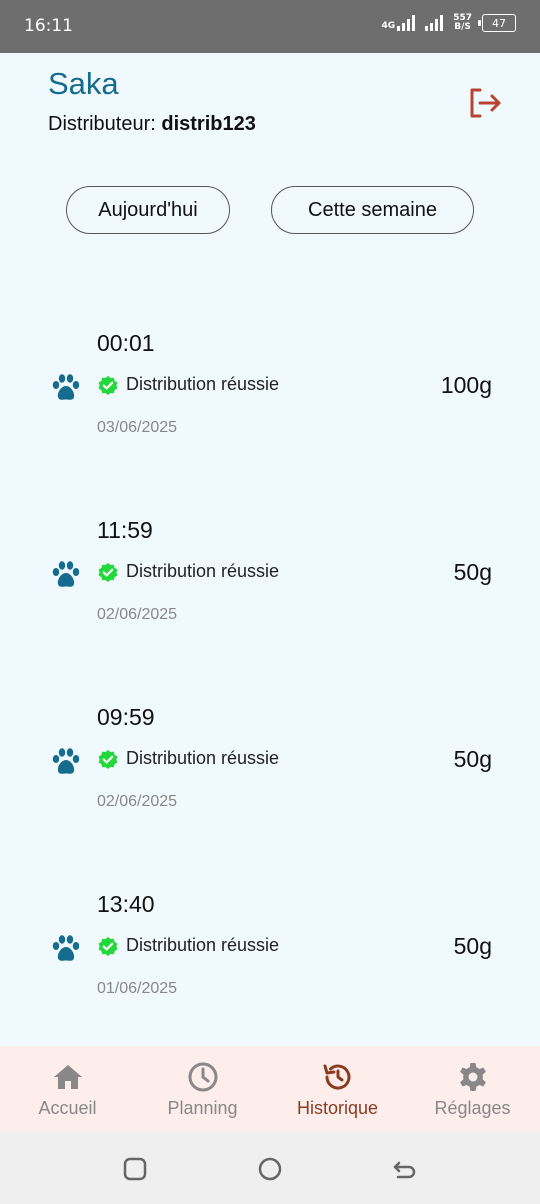 This screenshot has width=540, height=1204. What do you see at coordinates (67, 1077) in the screenshot?
I see `home-icon` at bounding box center [67, 1077].